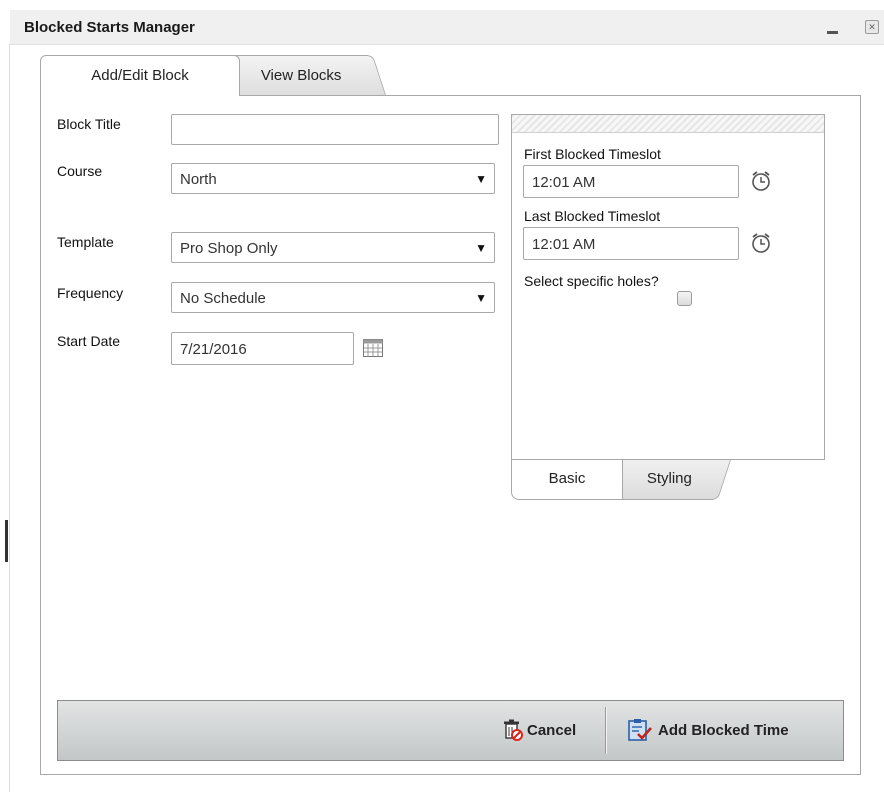 The height and width of the screenshot is (792, 884). What do you see at coordinates (606, 730) in the screenshot?
I see `button-separator` at bounding box center [606, 730].